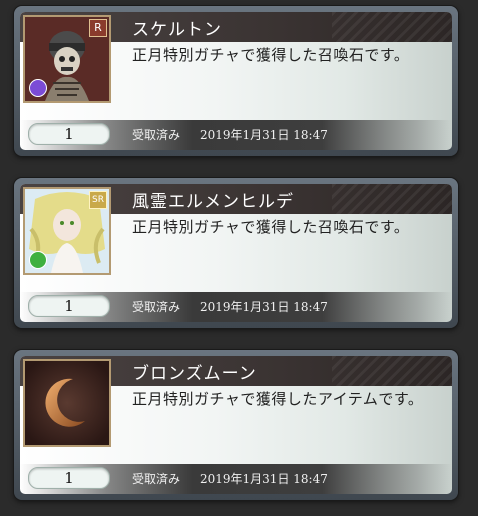  What do you see at coordinates (213, 202) in the screenshot?
I see `item-name: 風霊エルメンヒルデ` at bounding box center [213, 202].